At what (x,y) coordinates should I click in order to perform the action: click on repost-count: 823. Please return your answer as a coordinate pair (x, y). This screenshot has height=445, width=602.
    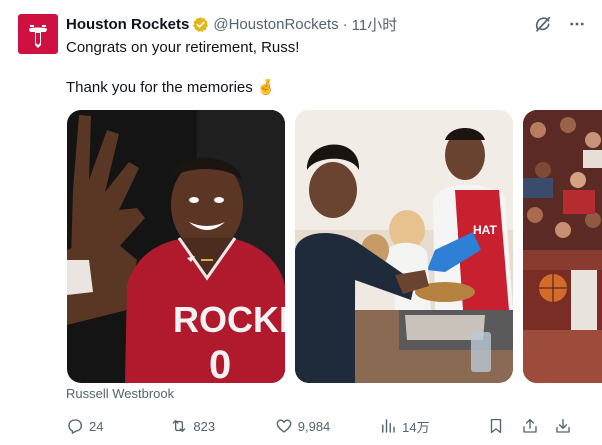
    Looking at the image, I should click on (204, 426).